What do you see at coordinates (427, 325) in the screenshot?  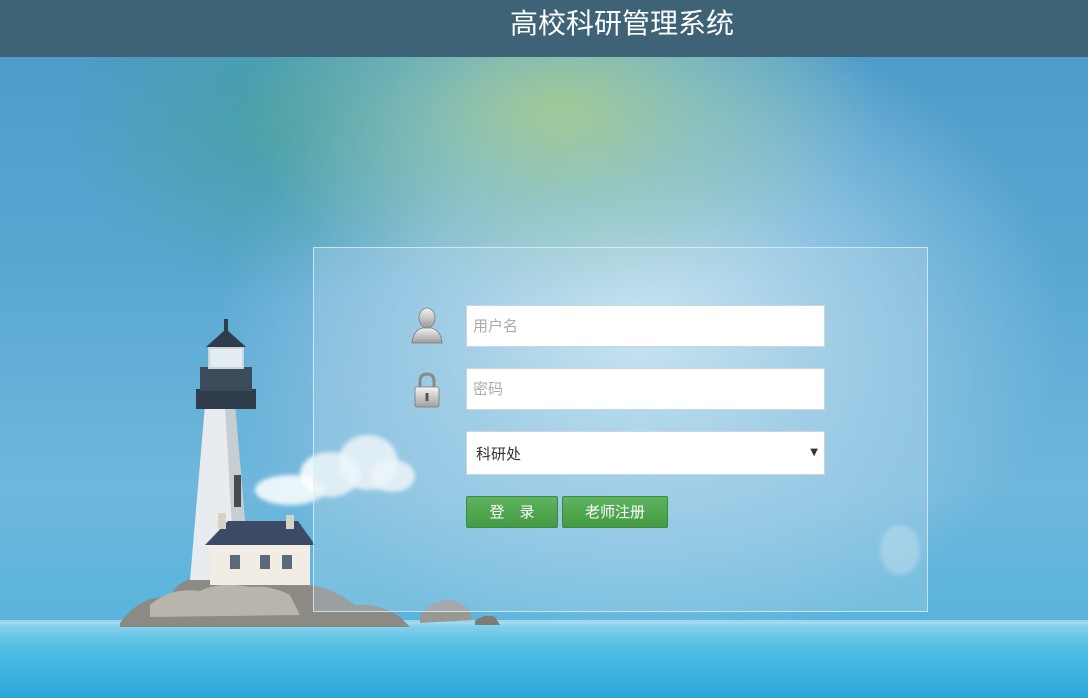 I see `user-icon` at bounding box center [427, 325].